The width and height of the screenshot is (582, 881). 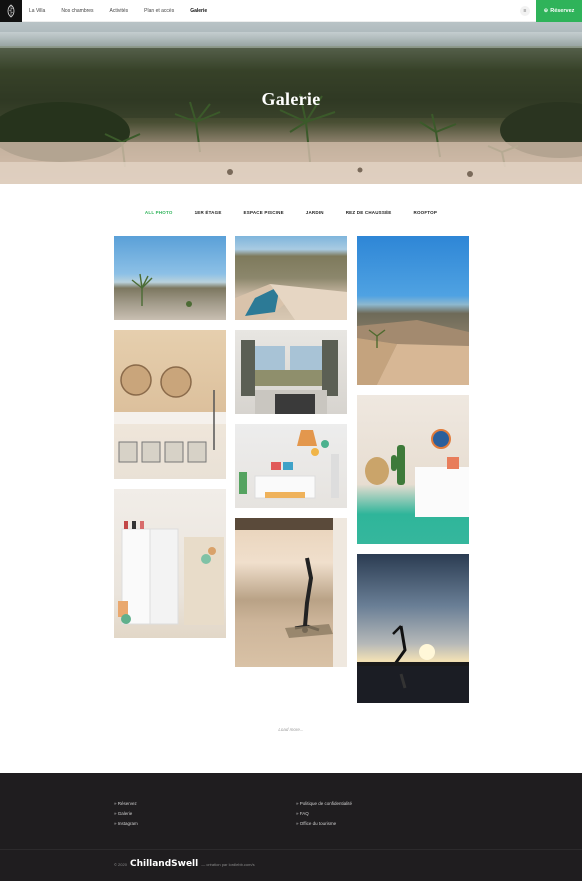 What do you see at coordinates (291, 849) in the screenshot?
I see `footer-divider` at bounding box center [291, 849].